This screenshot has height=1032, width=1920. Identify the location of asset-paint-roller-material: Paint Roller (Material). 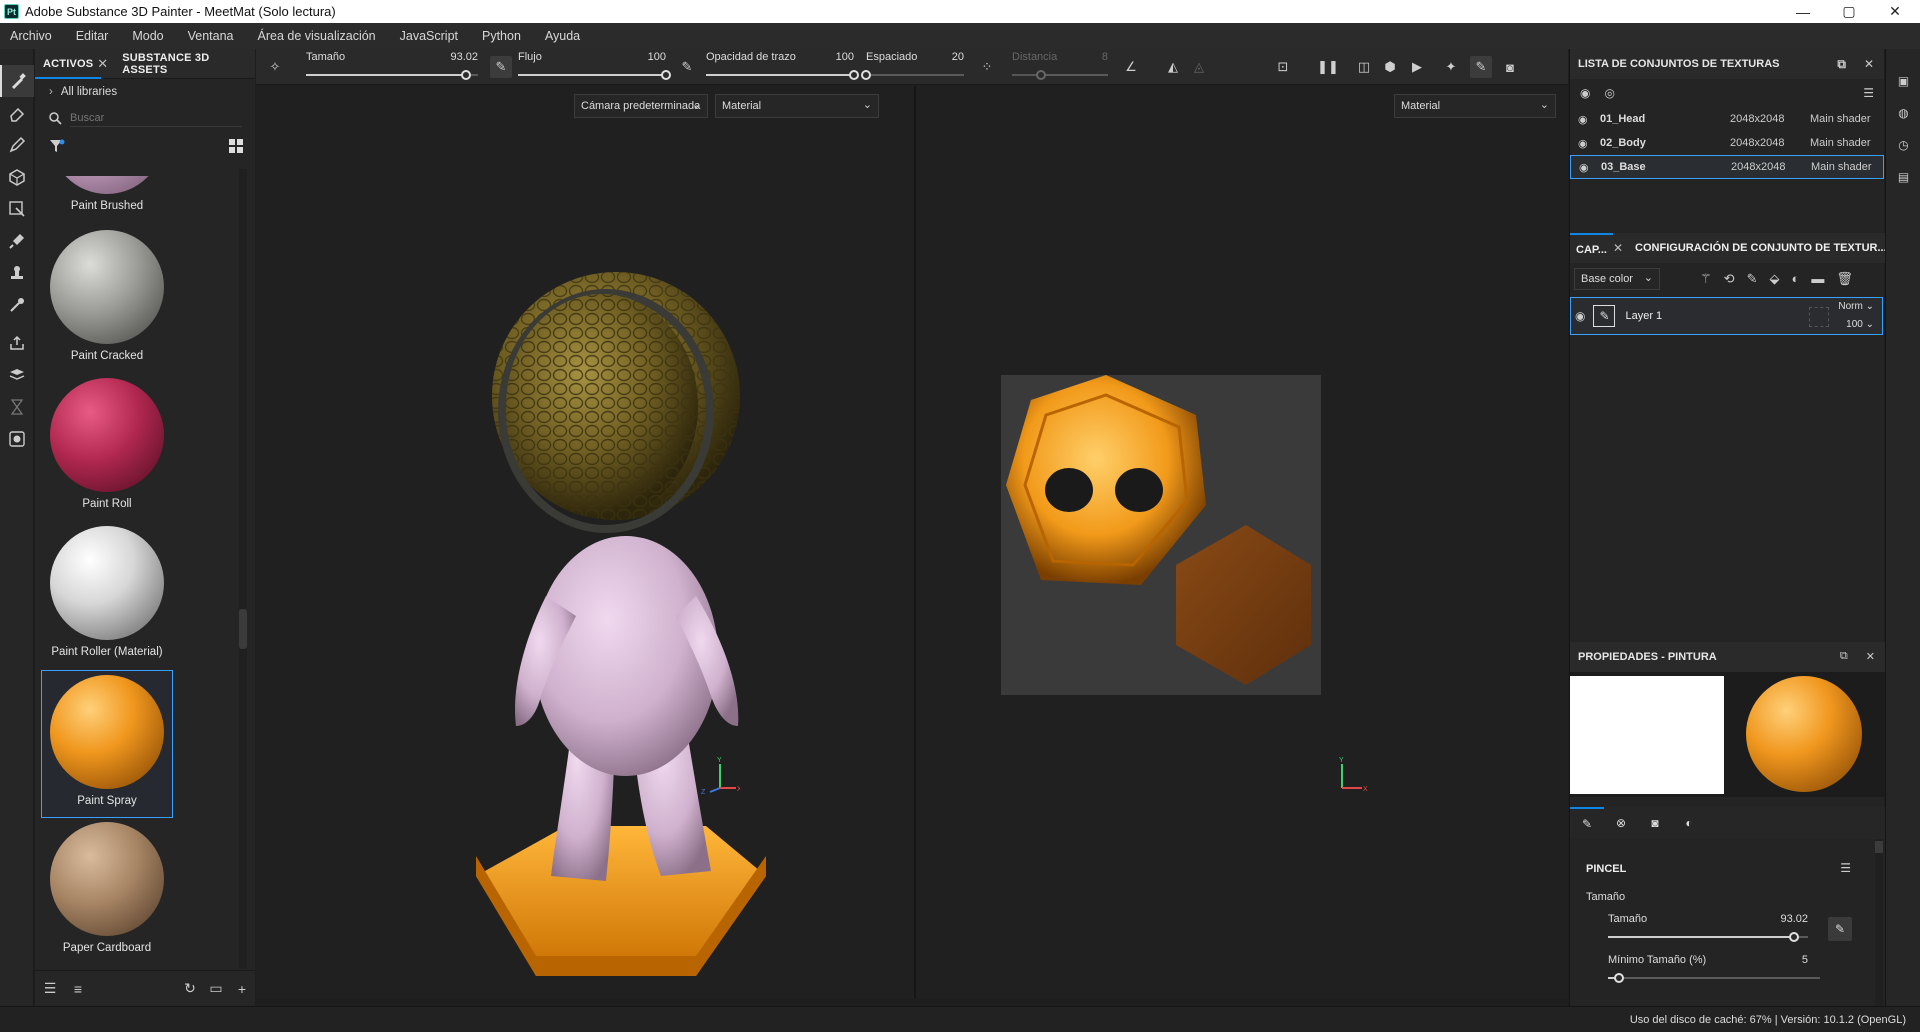
(107, 596).